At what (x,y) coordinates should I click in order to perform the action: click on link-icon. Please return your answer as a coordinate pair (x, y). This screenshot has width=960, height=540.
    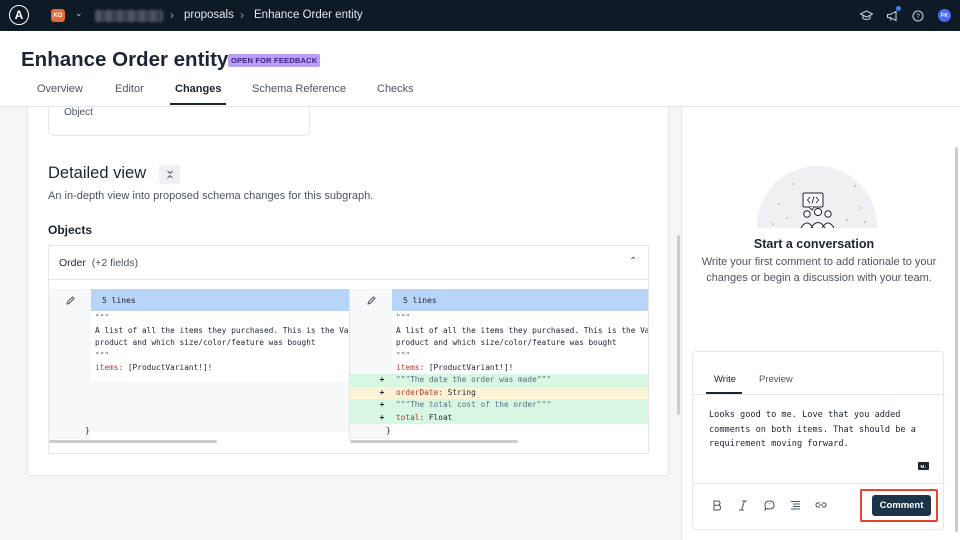
    Looking at the image, I should click on (821, 505).